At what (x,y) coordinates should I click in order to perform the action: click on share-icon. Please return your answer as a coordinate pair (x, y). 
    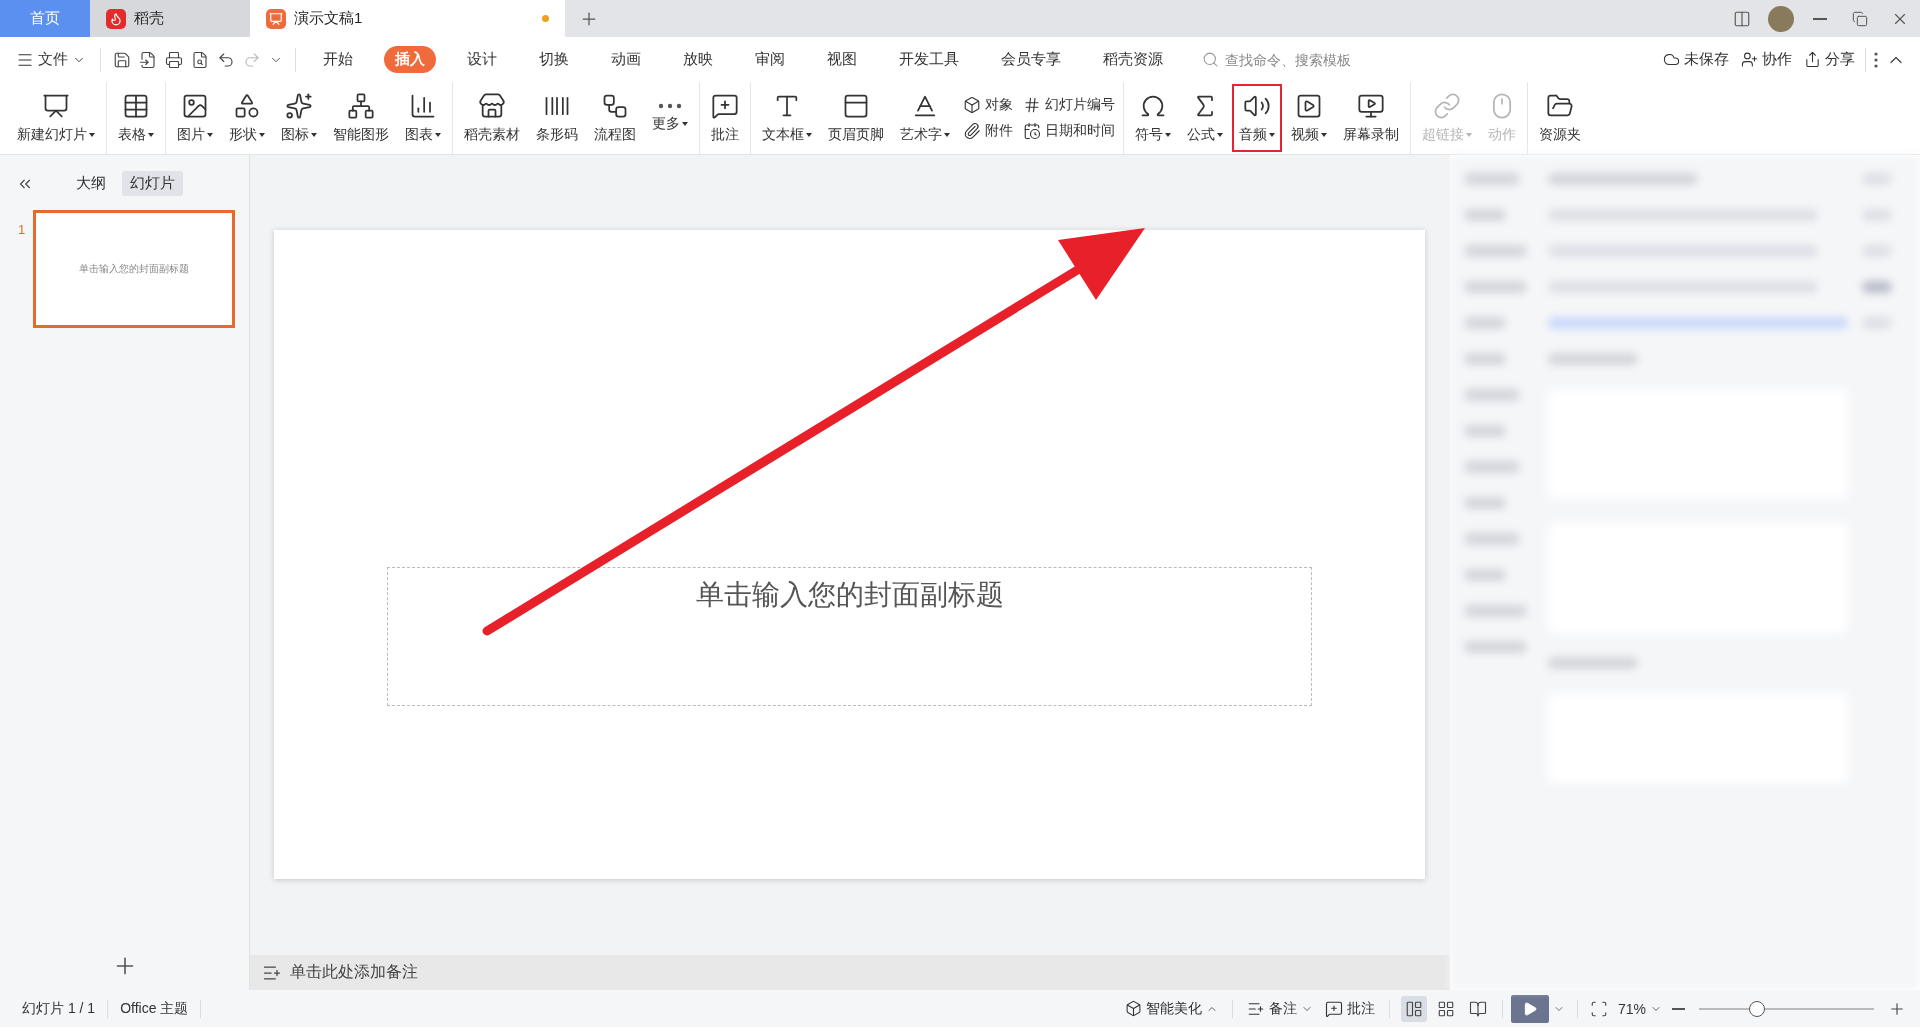
    Looking at the image, I should click on (1812, 59).